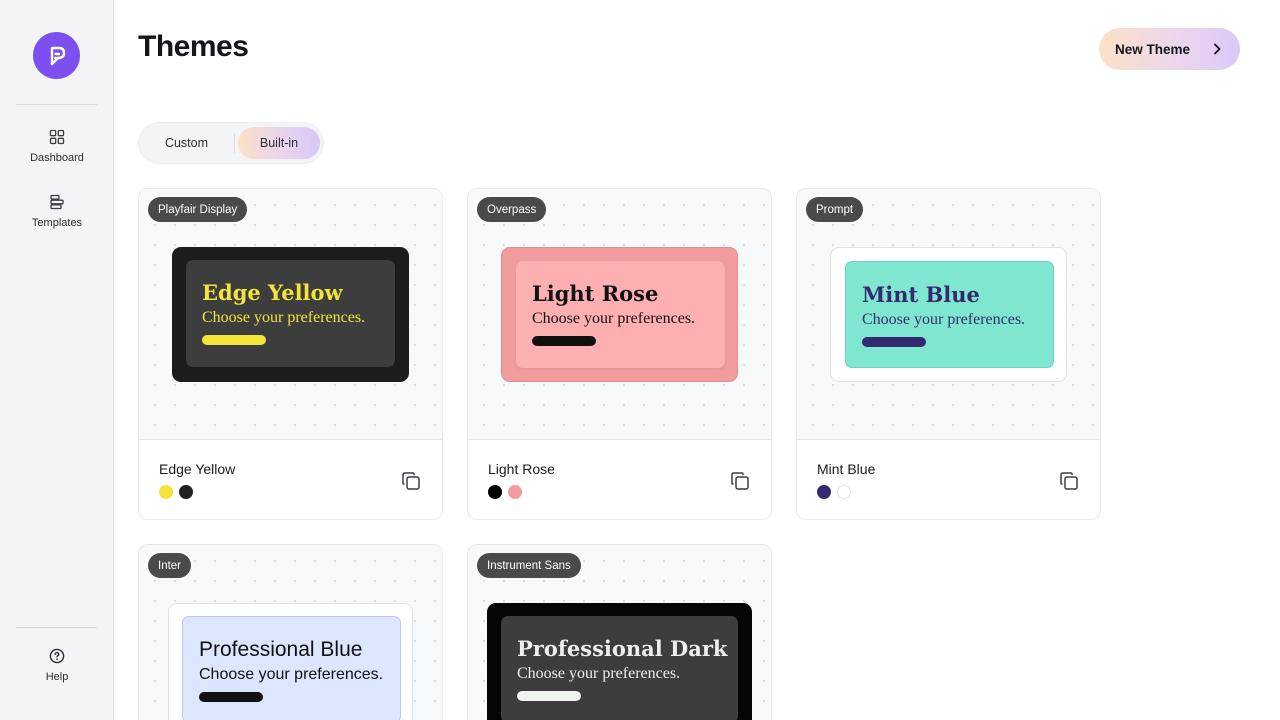 This screenshot has height=720, width=1280. What do you see at coordinates (186, 143) in the screenshot?
I see `tab-custom: Custom` at bounding box center [186, 143].